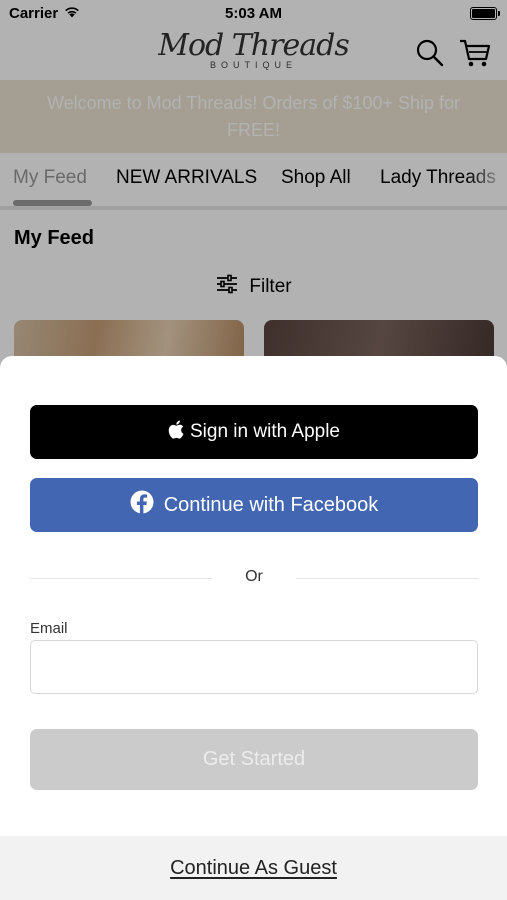  I want to click on apple-icon, so click(176, 432).